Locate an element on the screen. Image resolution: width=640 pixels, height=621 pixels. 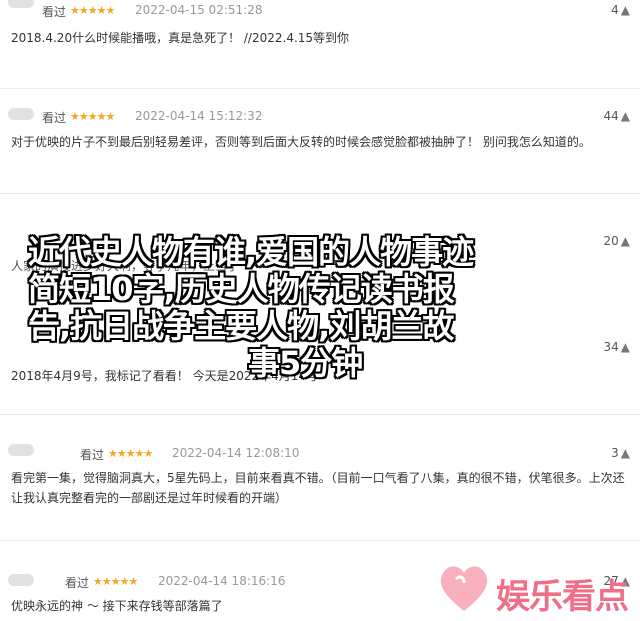
watermark-logo: 娱乐看点 is located at coordinates (535, 588).